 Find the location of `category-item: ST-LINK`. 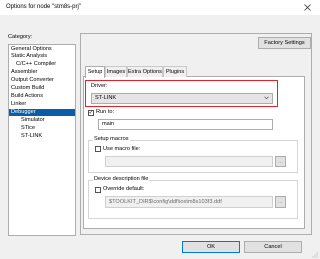

category-item: ST-LINK is located at coordinates (42, 136).